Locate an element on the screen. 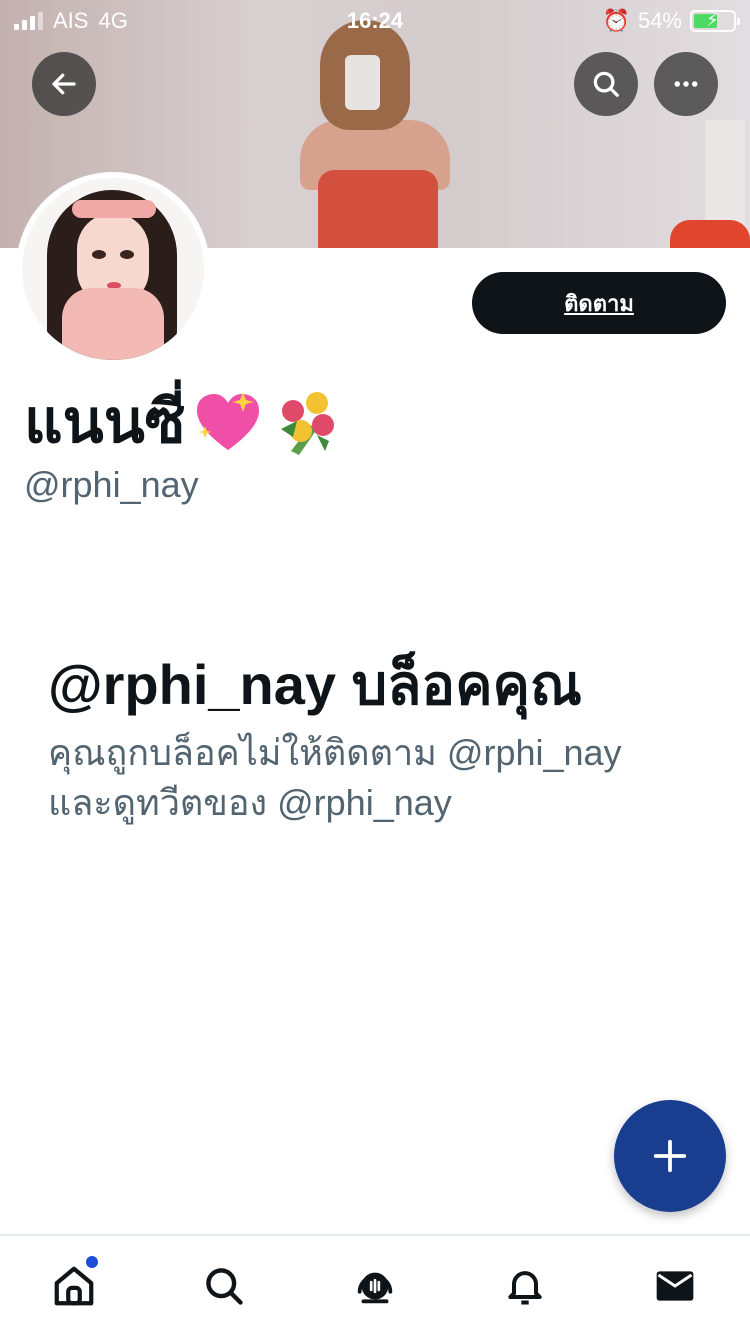 This screenshot has width=750, height=1336. banner-figure-dress is located at coordinates (378, 209).